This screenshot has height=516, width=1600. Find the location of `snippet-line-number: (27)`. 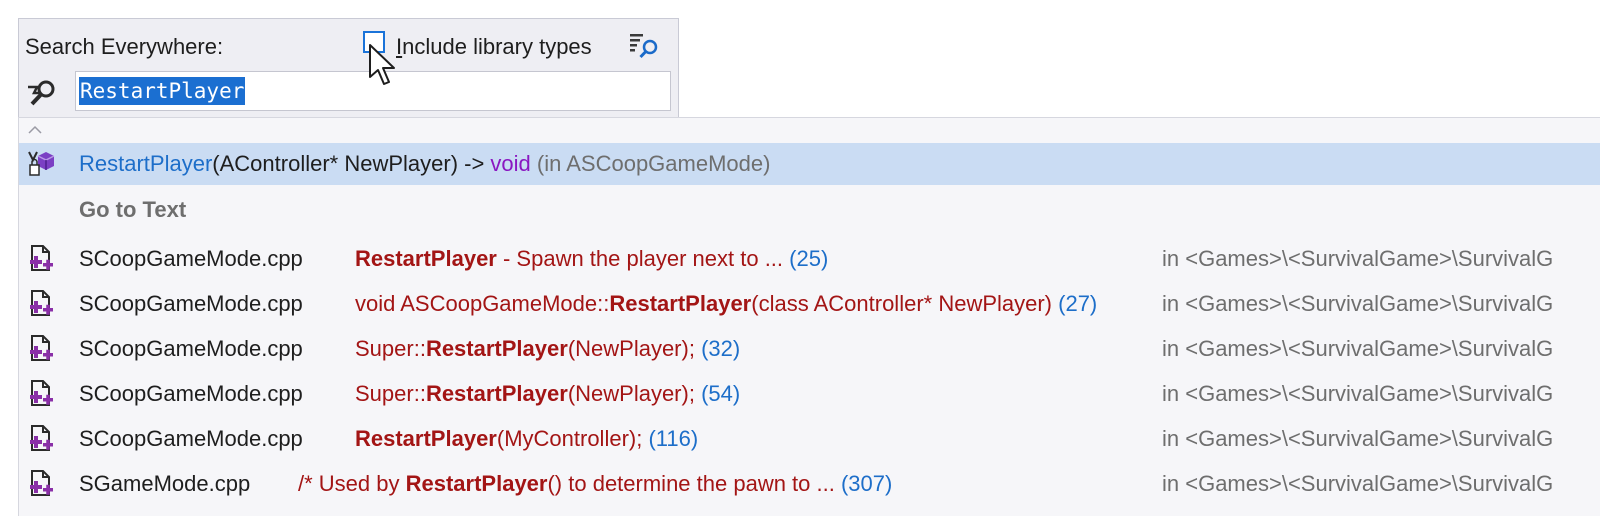

snippet-line-number: (27) is located at coordinates (1075, 303).